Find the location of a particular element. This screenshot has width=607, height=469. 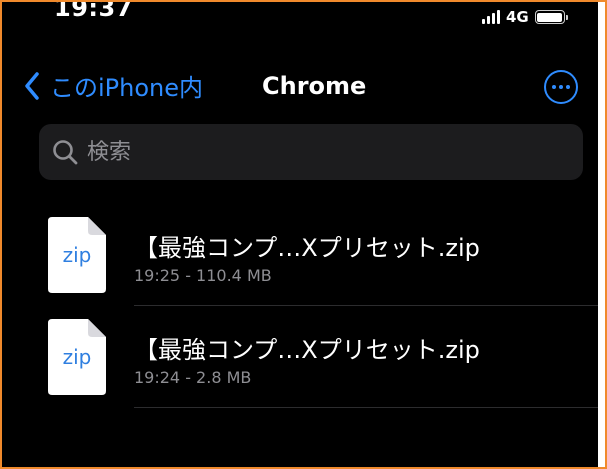

ellipsis-icon is located at coordinates (554, 87).